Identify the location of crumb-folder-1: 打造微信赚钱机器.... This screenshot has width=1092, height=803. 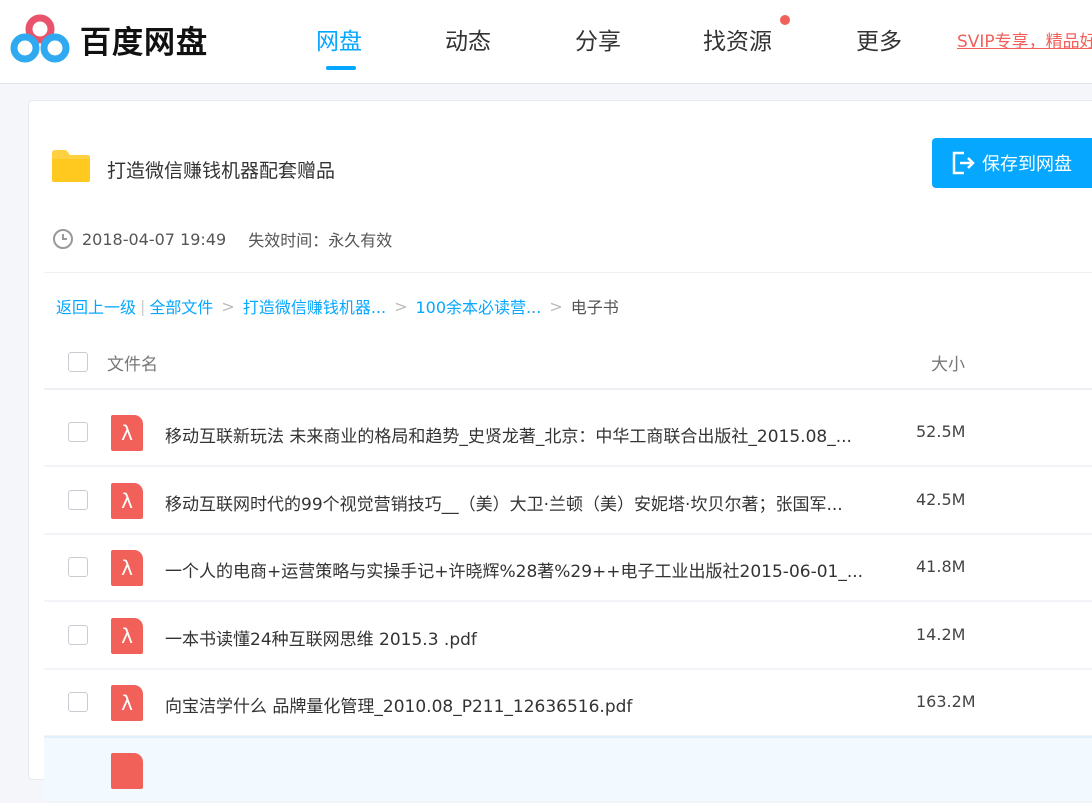
(314, 306).